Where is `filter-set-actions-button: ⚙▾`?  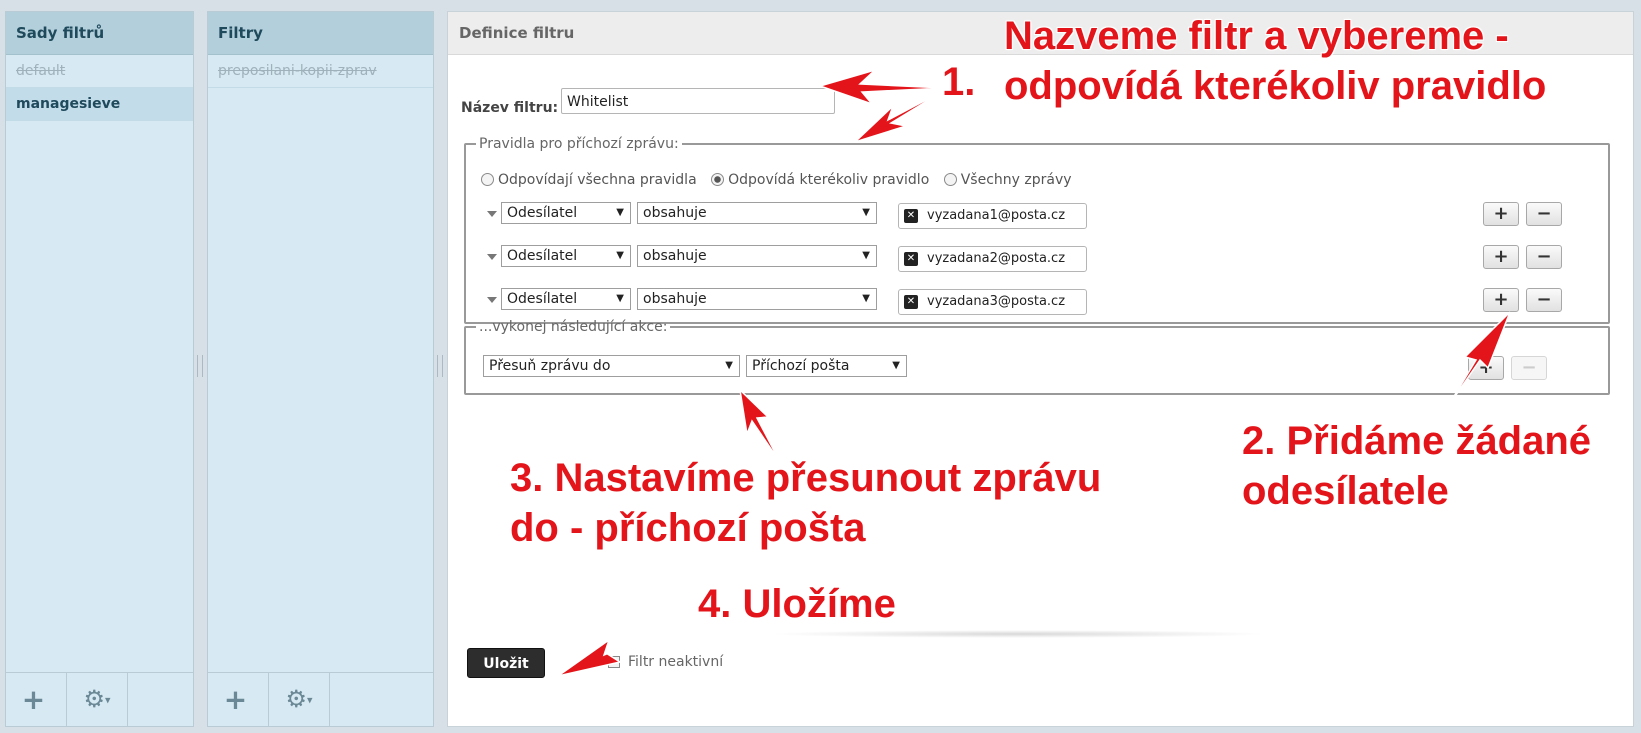
filter-set-actions-button: ⚙▾ is located at coordinates (97, 699).